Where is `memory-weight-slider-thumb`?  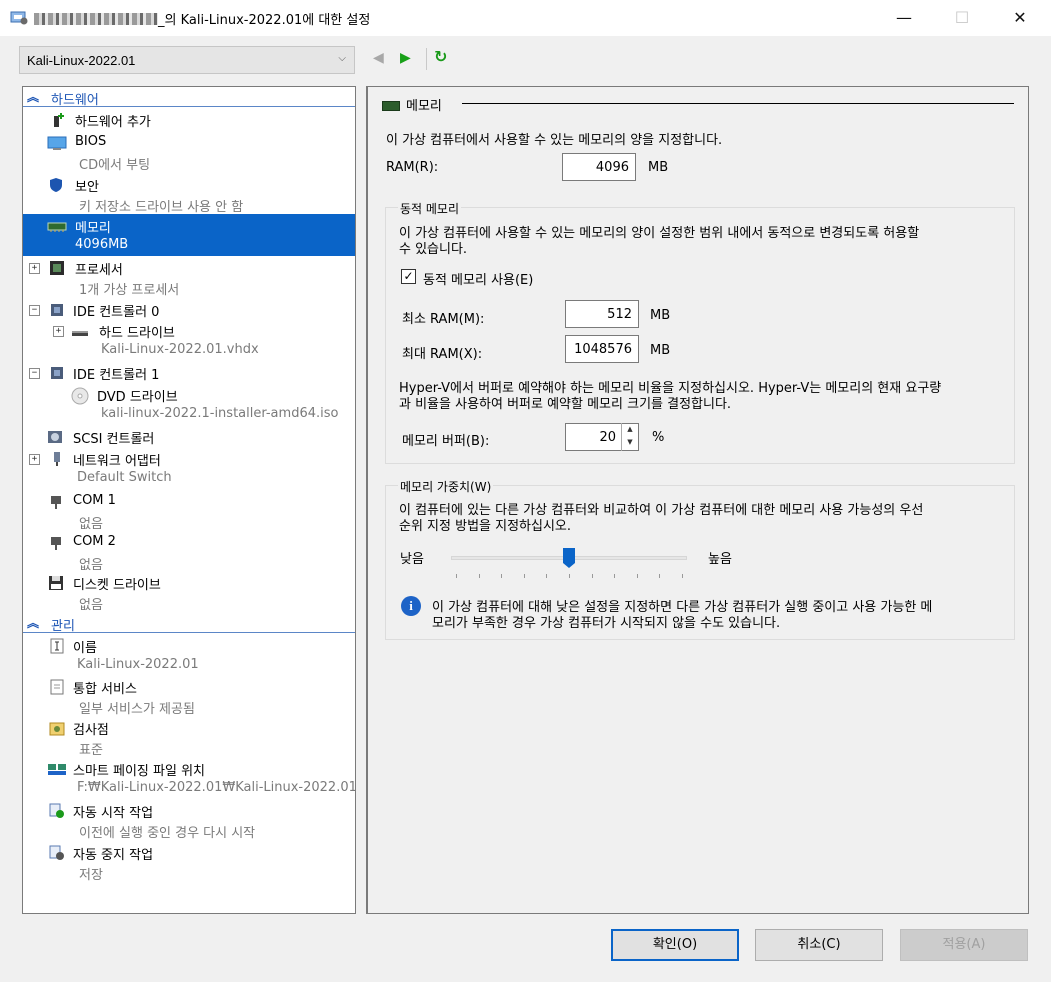
memory-weight-slider-thumb is located at coordinates (569, 558).